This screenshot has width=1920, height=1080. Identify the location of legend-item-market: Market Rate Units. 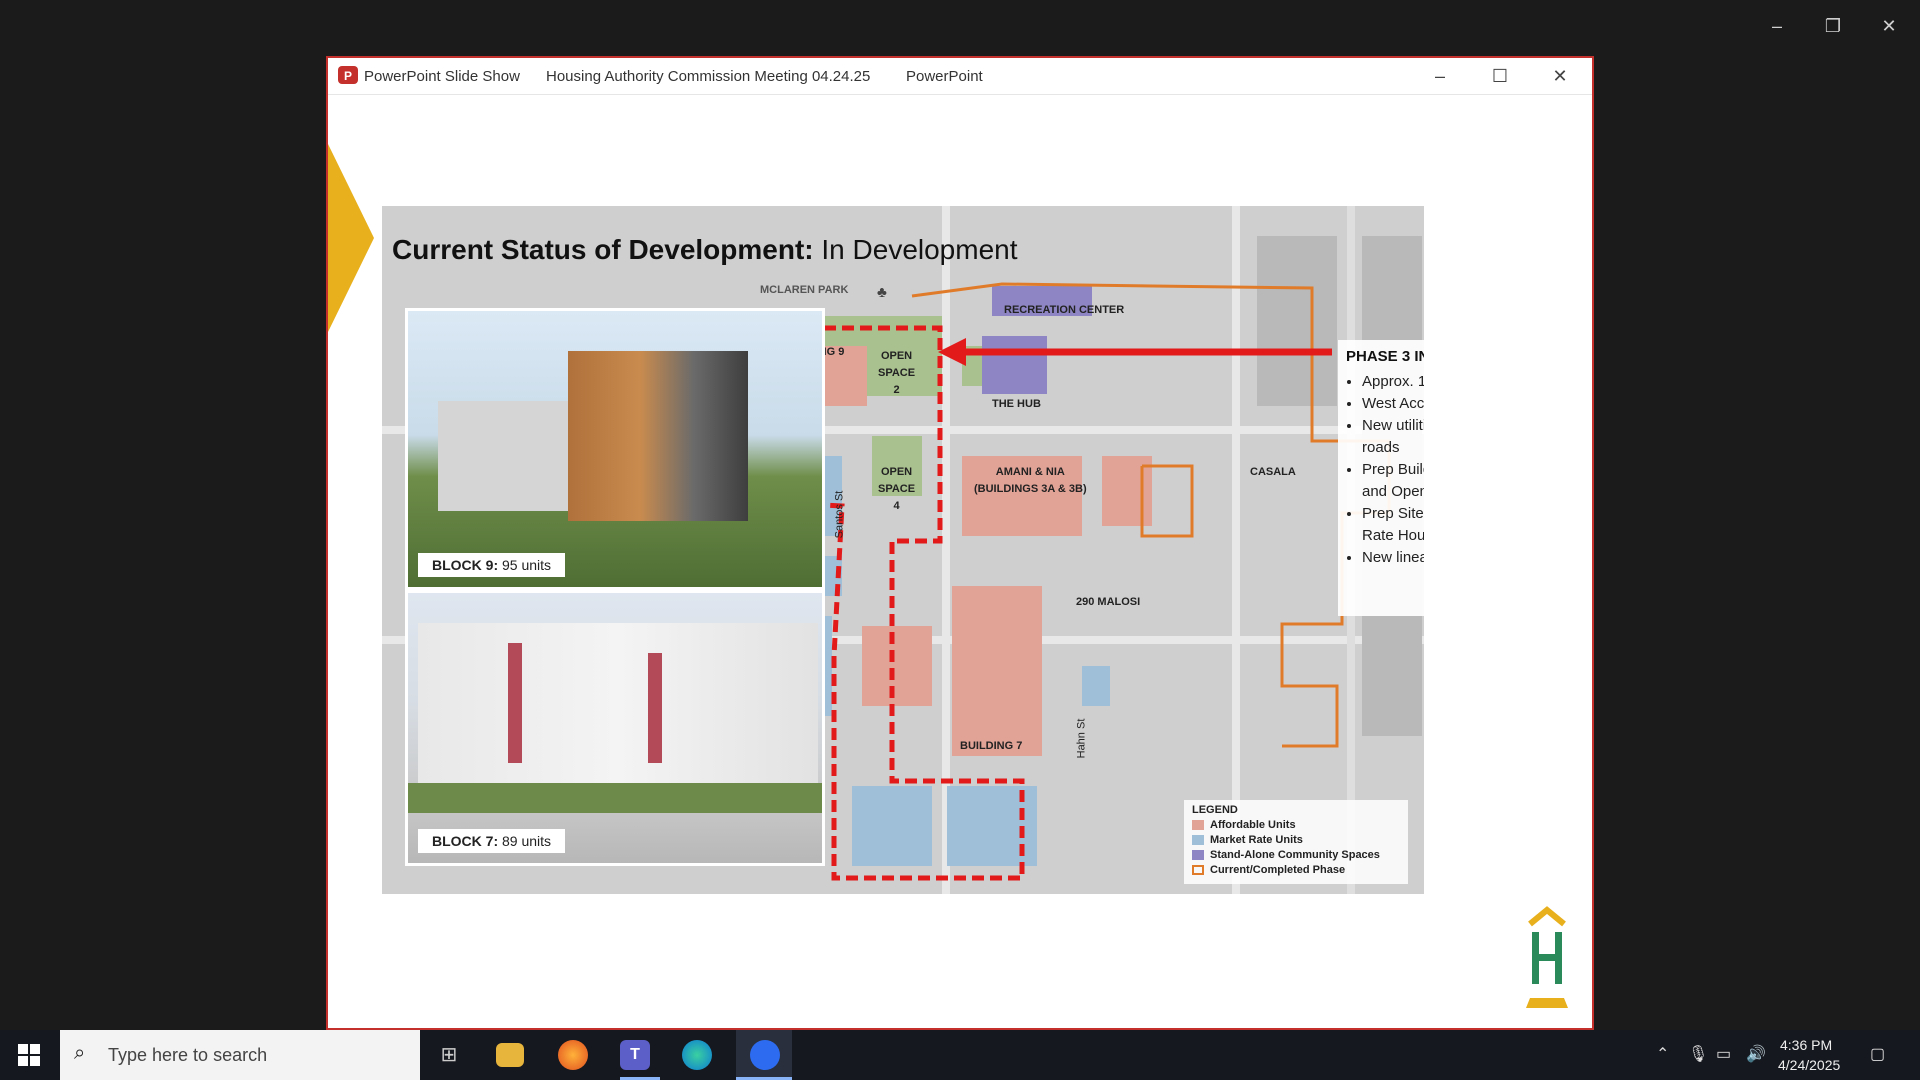
(1247, 840).